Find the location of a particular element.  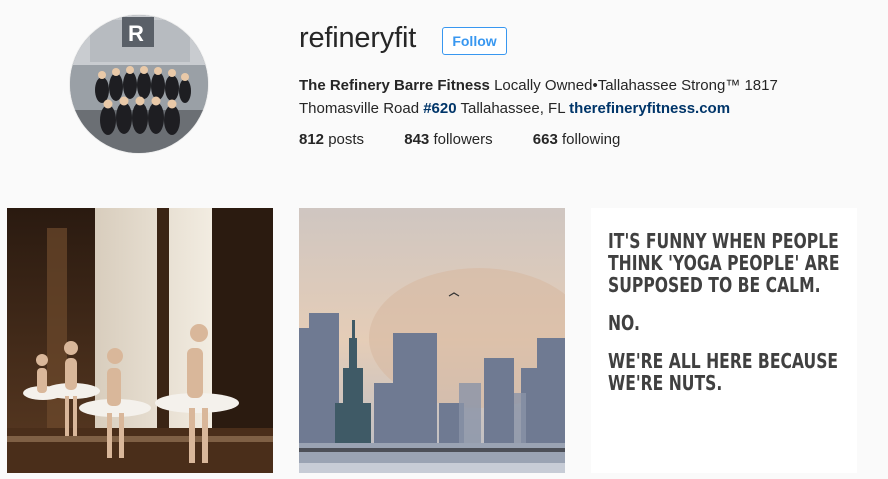

follow-button: Follow is located at coordinates (474, 41).